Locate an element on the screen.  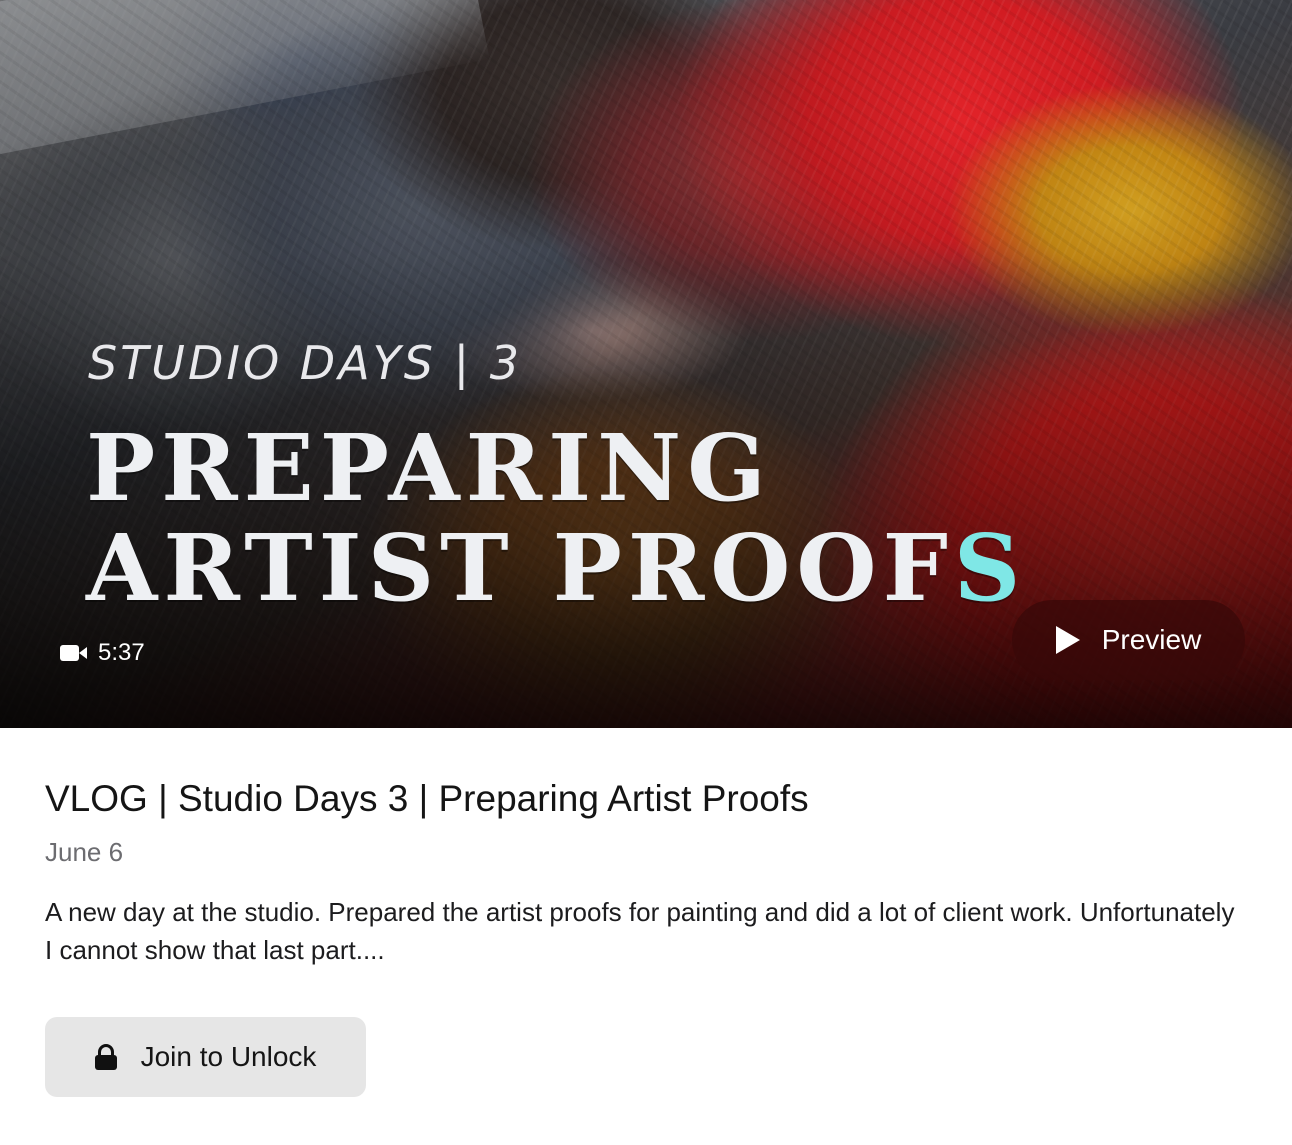
preview-button-label: Preview is located at coordinates (1151, 639).